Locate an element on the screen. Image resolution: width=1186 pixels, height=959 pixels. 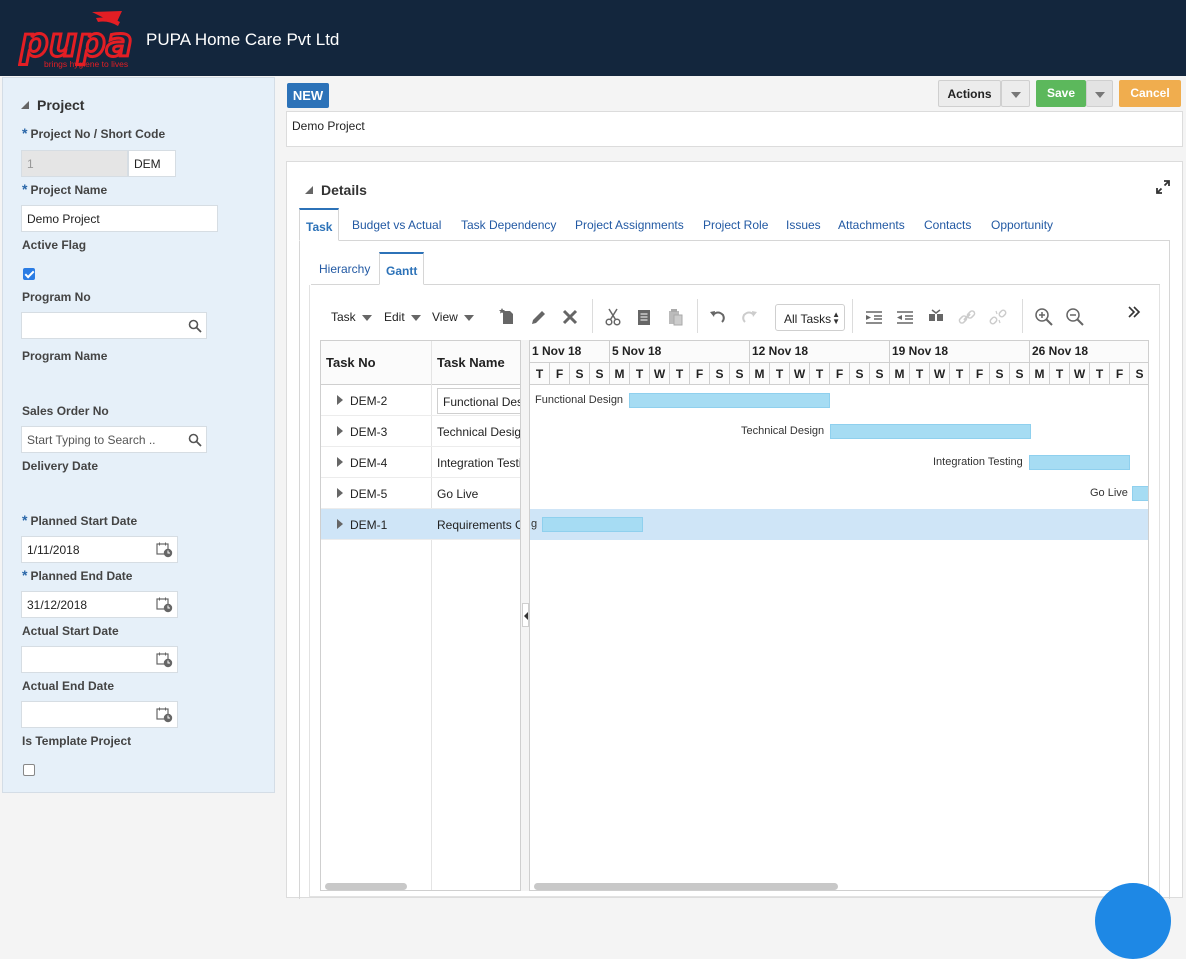
new-task-icon is located at coordinates (508, 317).